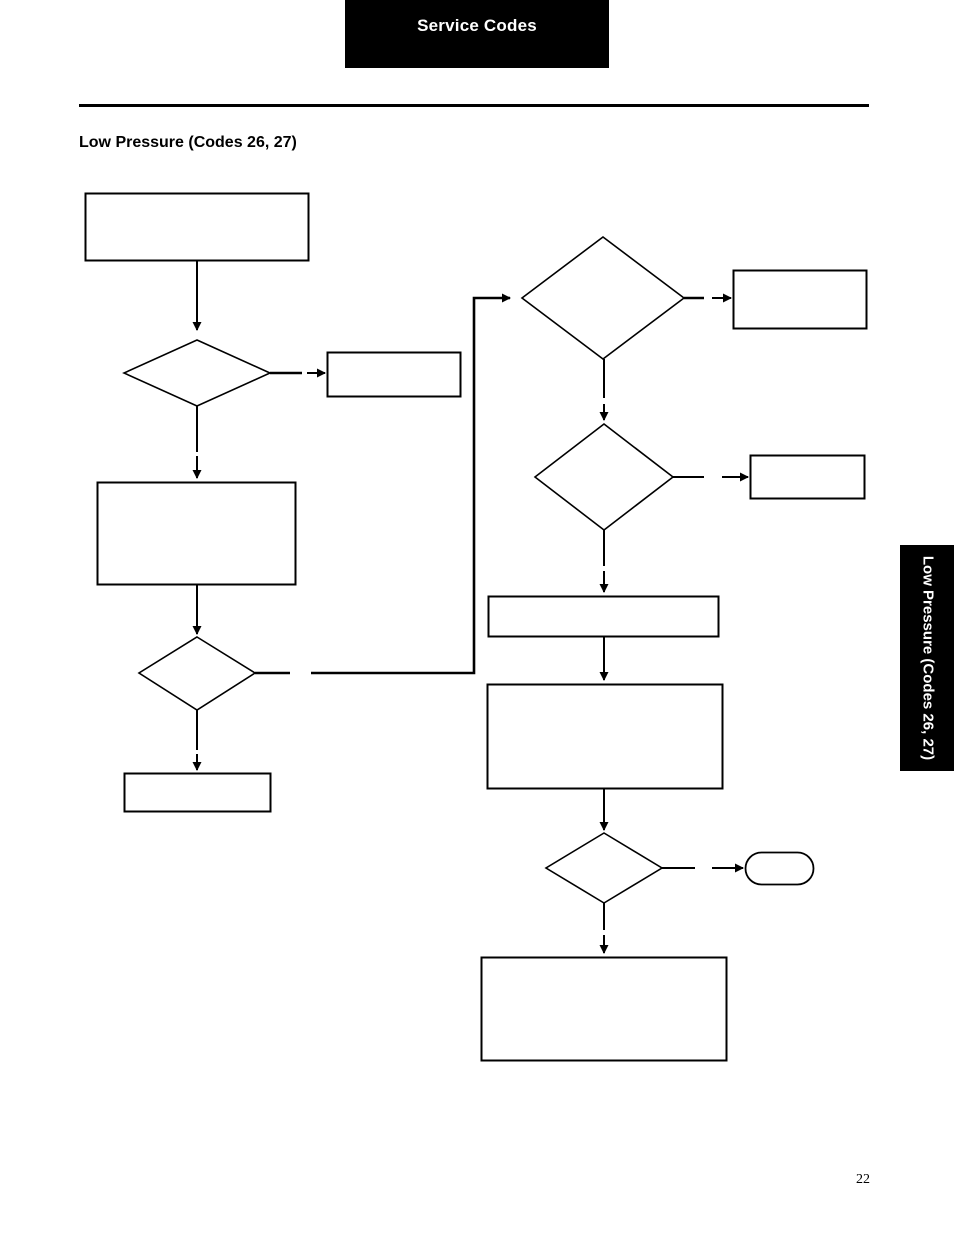  What do you see at coordinates (779, 868) in the screenshot?
I see `flow-node-decision-5-yes-terminator` at bounding box center [779, 868].